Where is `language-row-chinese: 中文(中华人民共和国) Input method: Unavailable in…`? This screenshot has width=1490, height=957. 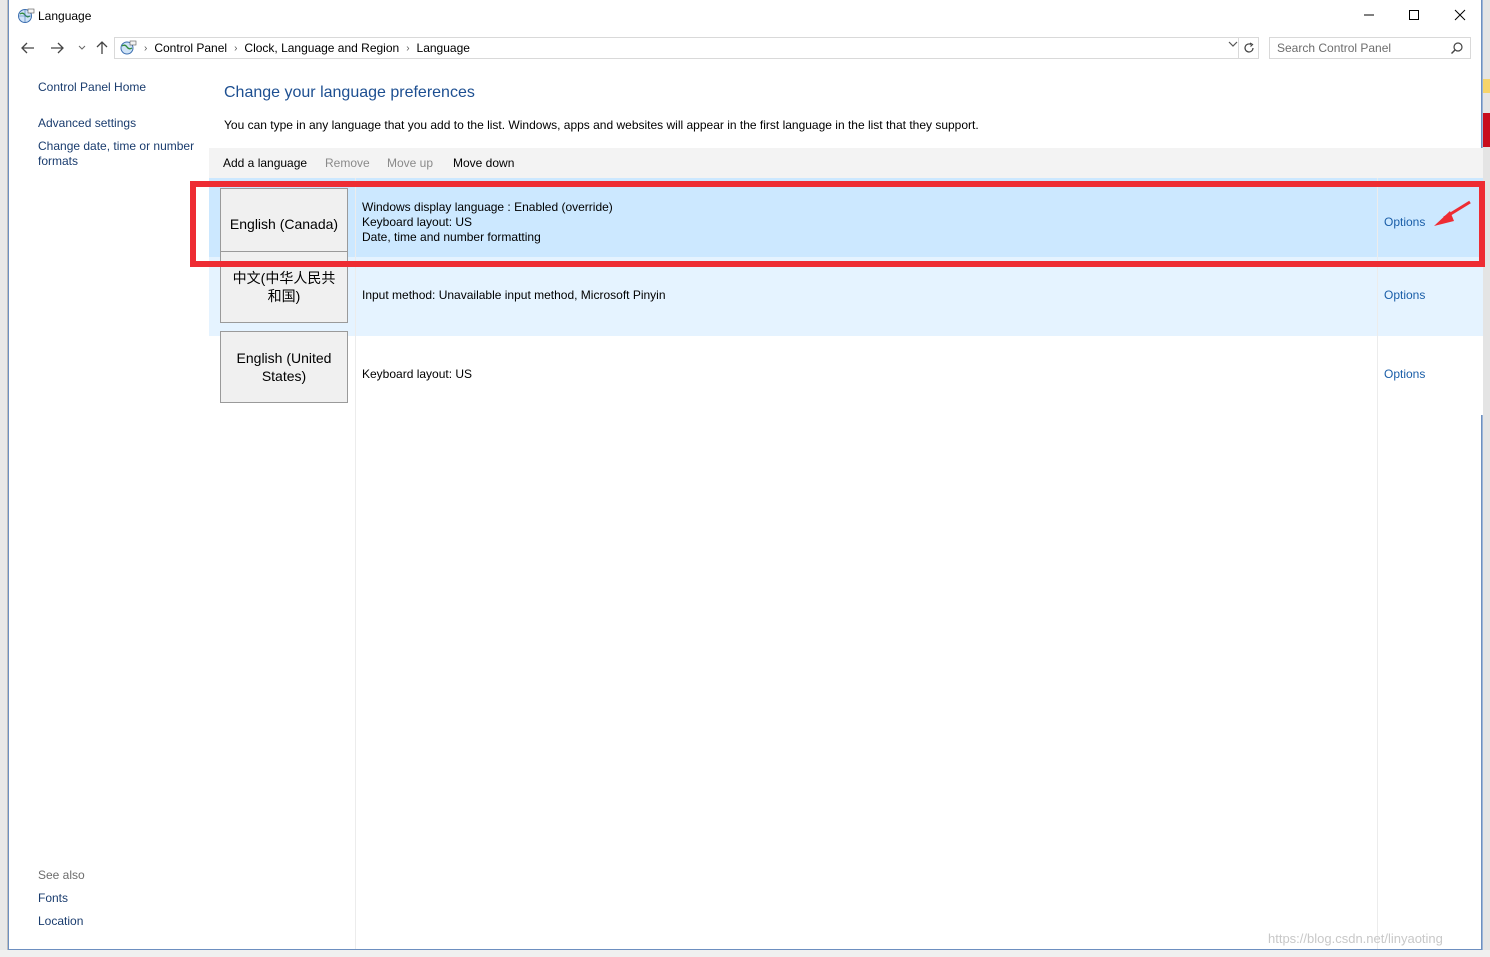 language-row-chinese: 中文(中华人民共和国) Input method: Unavailable in… is located at coordinates (846, 293).